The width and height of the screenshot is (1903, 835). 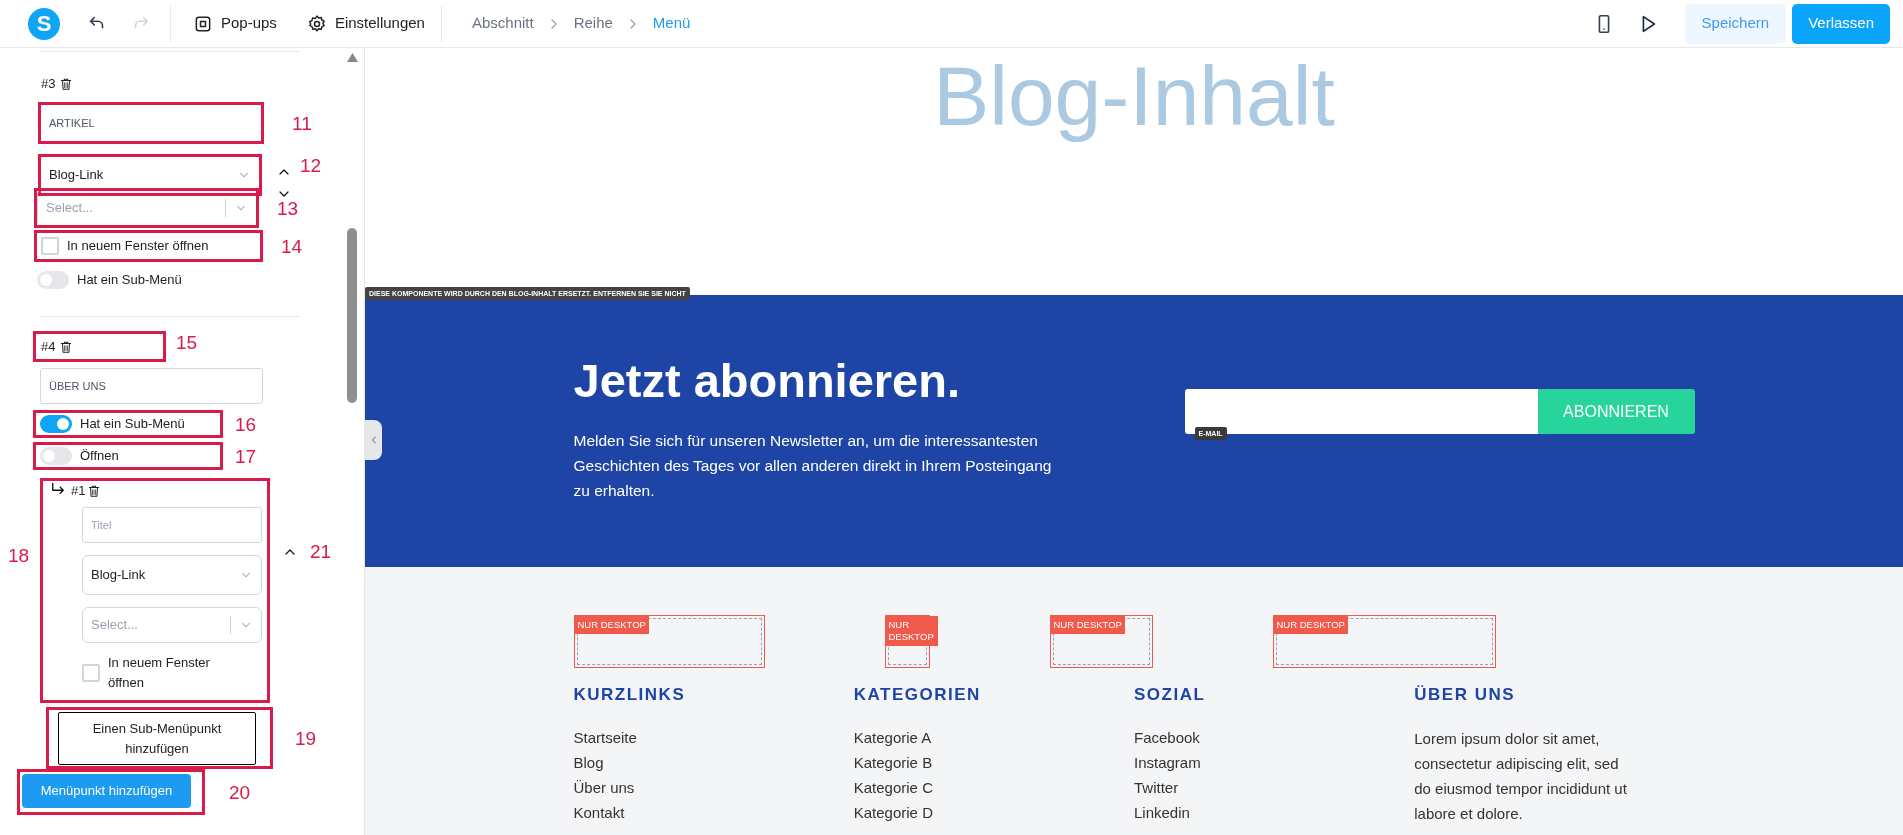 What do you see at coordinates (48, 346) in the screenshot?
I see `item-number: #4` at bounding box center [48, 346].